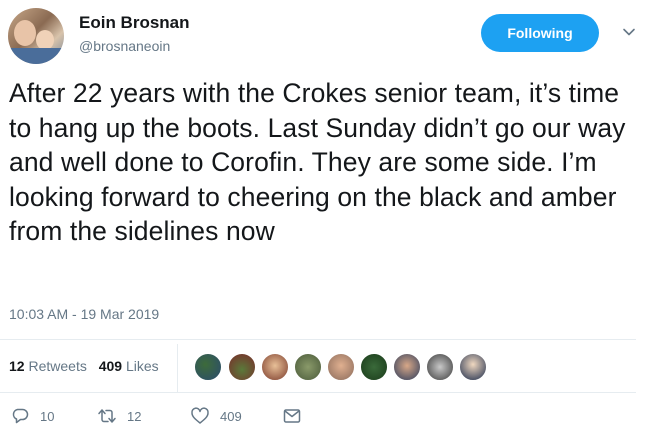 Image resolution: width=650 pixels, height=434 pixels. Describe the element at coordinates (629, 32) in the screenshot. I see `chevron-down-icon` at that location.